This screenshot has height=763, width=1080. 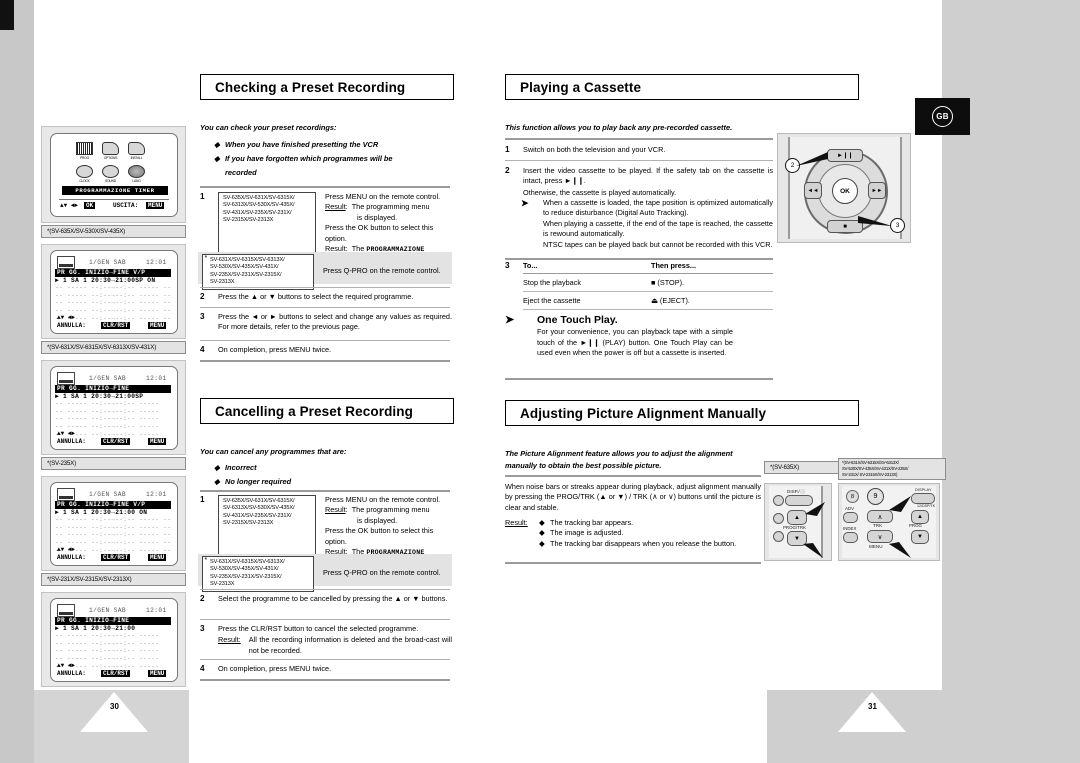 I want to click on model-line: SV-431X/SV-235X/SV-231X/, so click(x=257, y=515).